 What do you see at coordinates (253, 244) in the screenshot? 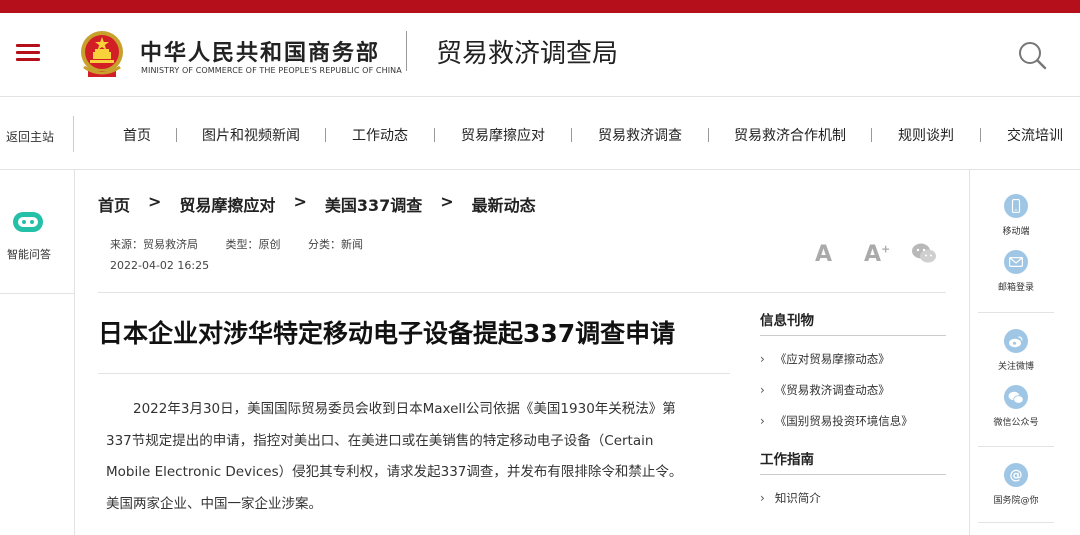
I see `meta-type: 类型：原创` at bounding box center [253, 244].